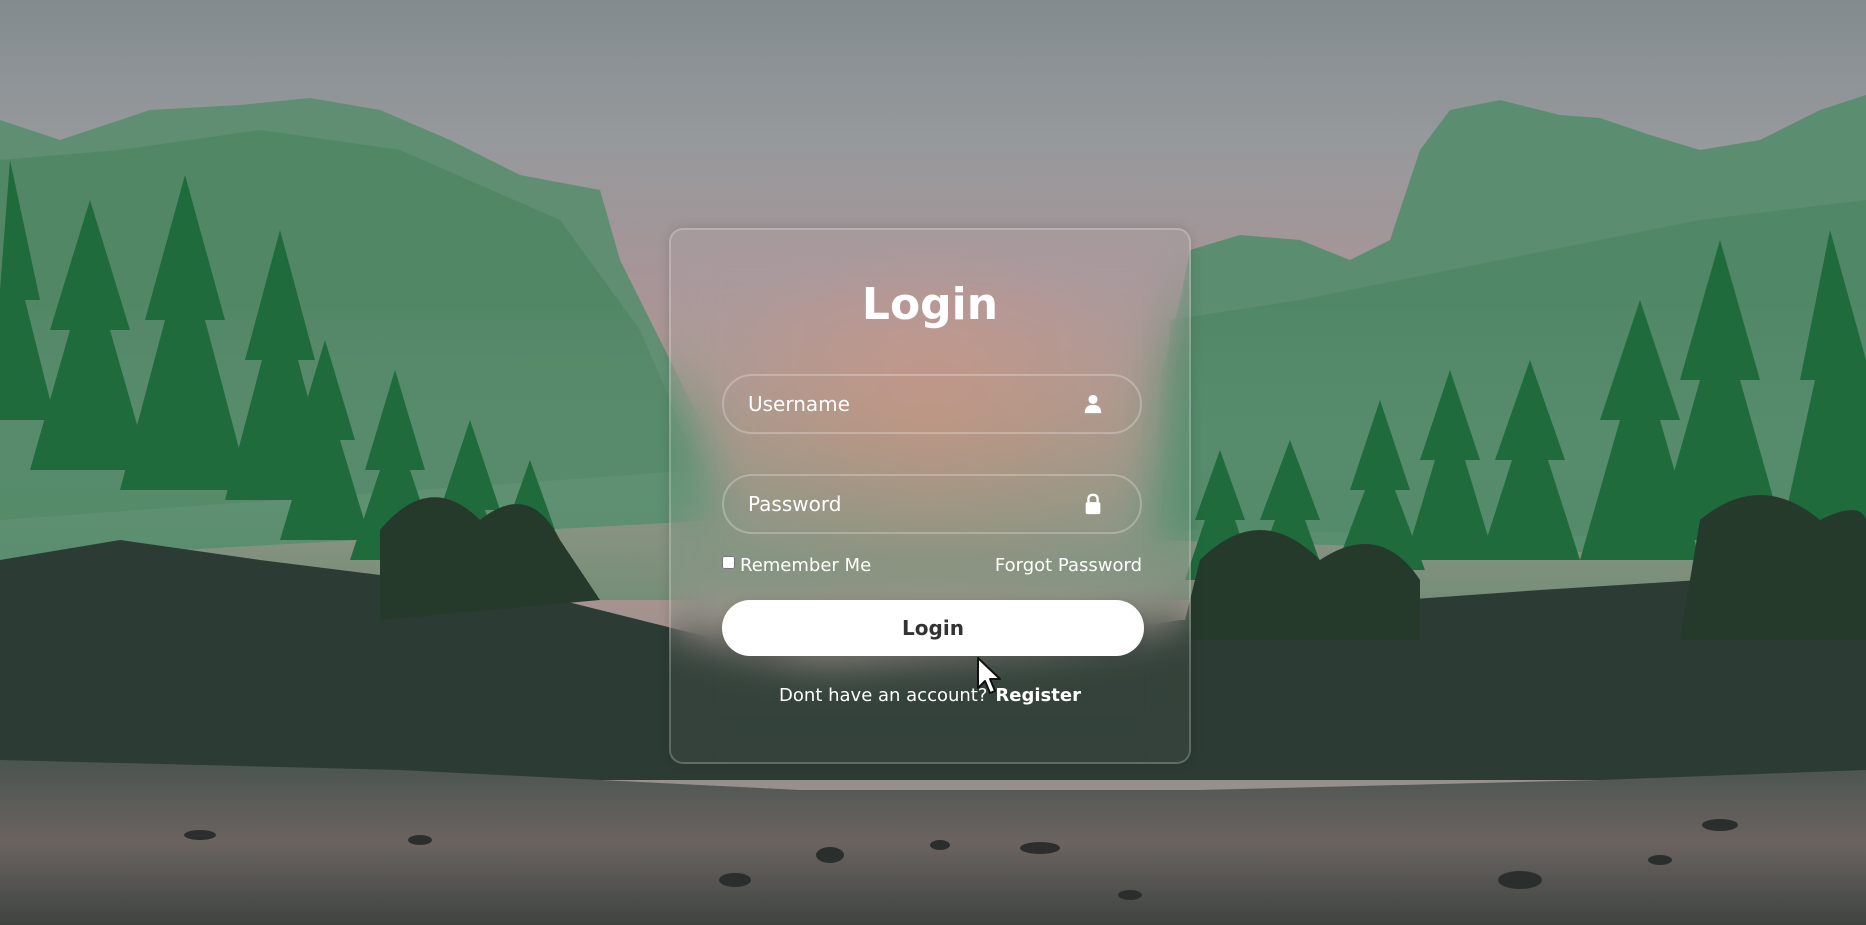 The image size is (1866, 925). I want to click on password-input, so click(932, 504).